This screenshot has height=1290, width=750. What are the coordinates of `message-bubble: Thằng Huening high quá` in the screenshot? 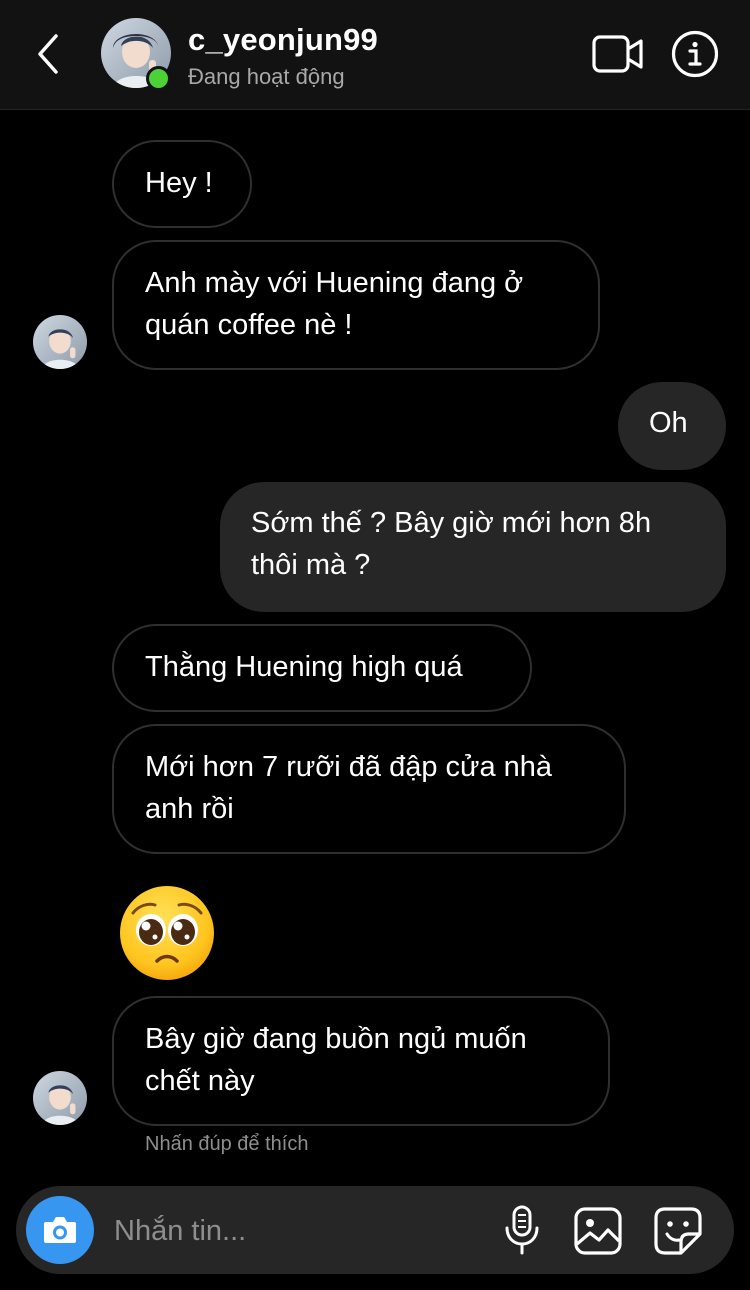 It's located at (322, 668).